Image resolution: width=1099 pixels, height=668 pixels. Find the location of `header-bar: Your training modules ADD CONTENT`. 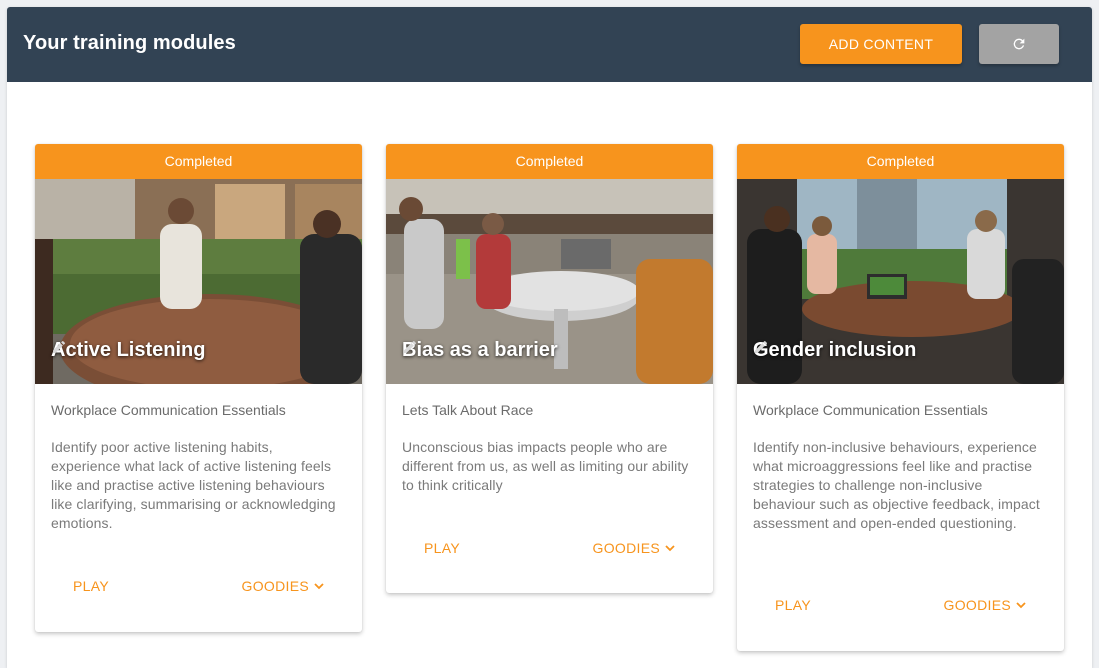

header-bar: Your training modules ADD CONTENT is located at coordinates (549, 44).